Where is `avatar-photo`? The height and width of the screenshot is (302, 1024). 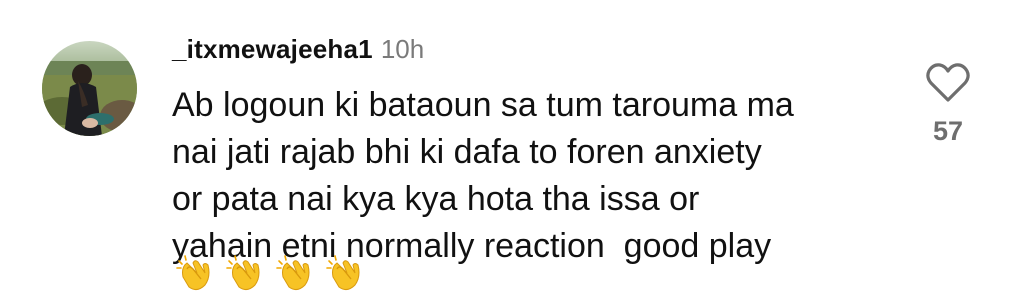 avatar-photo is located at coordinates (89, 88).